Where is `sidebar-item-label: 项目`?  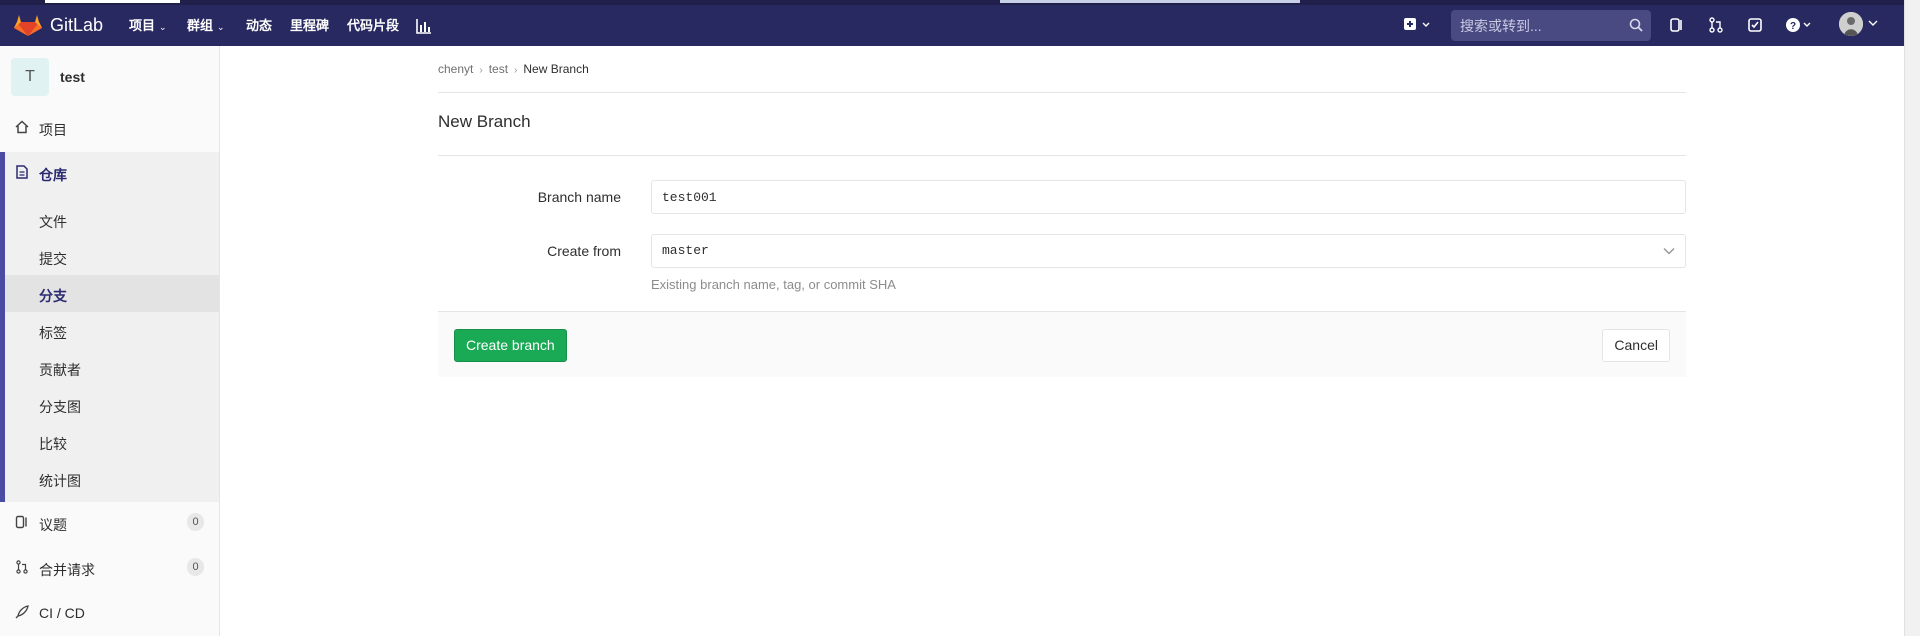 sidebar-item-label: 项目 is located at coordinates (53, 130).